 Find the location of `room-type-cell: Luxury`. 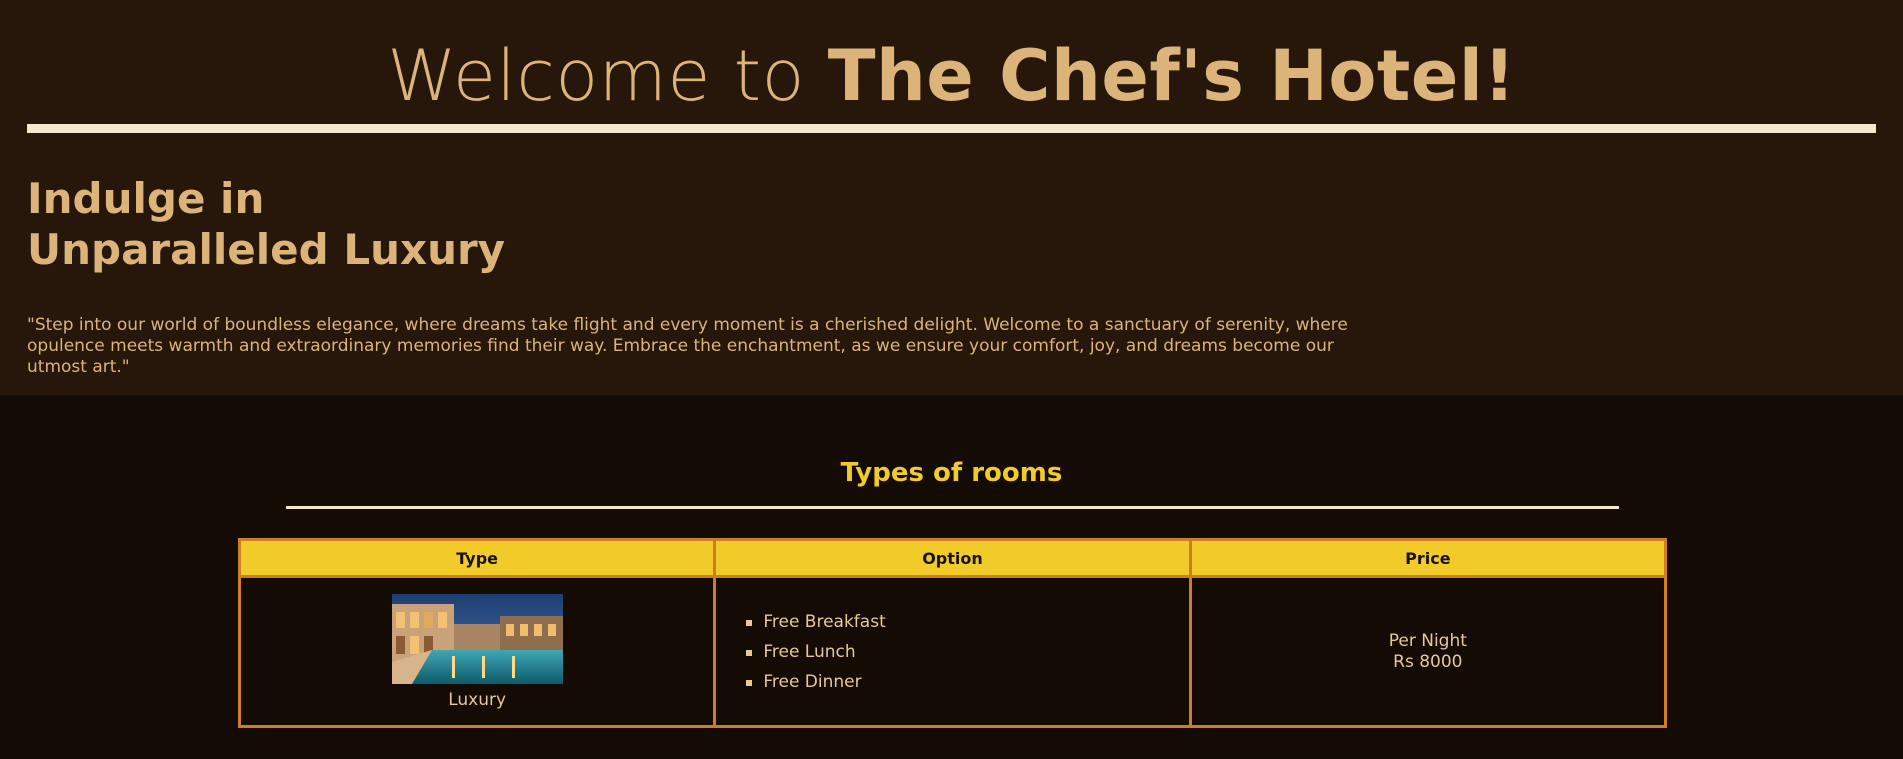

room-type-cell: Luxury is located at coordinates (477, 651).